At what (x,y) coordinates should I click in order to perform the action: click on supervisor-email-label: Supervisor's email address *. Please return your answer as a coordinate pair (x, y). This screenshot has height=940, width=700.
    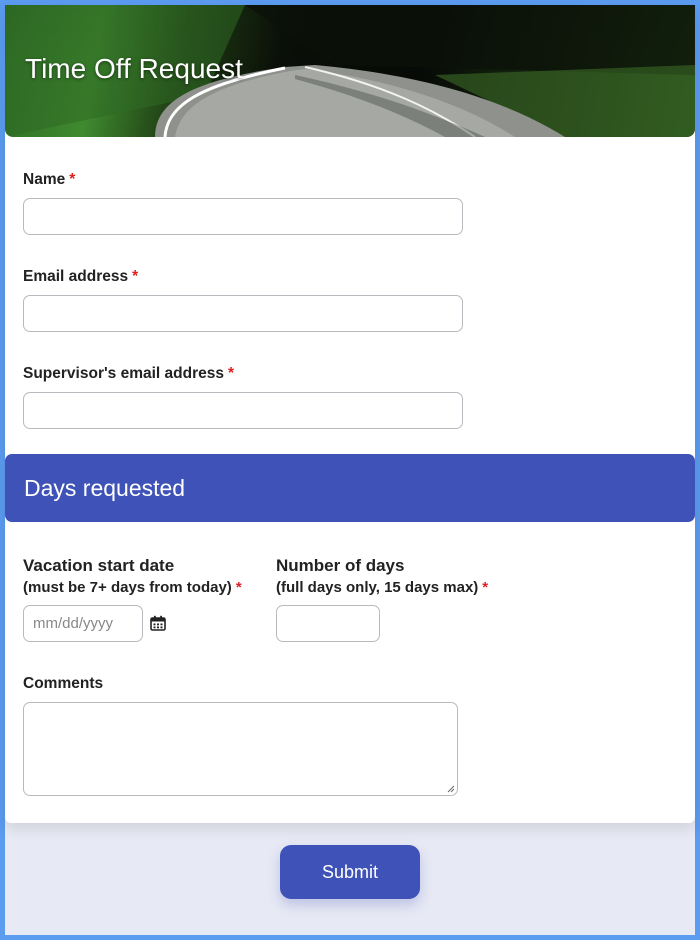
    Looking at the image, I should click on (128, 374).